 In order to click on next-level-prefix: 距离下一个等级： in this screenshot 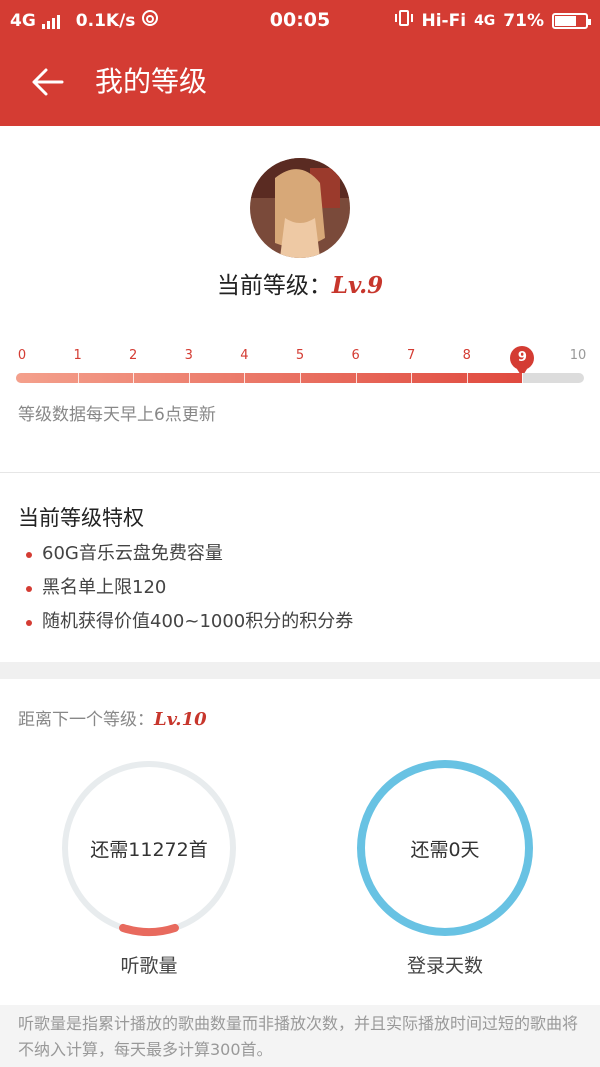, I will do `click(86, 720)`.